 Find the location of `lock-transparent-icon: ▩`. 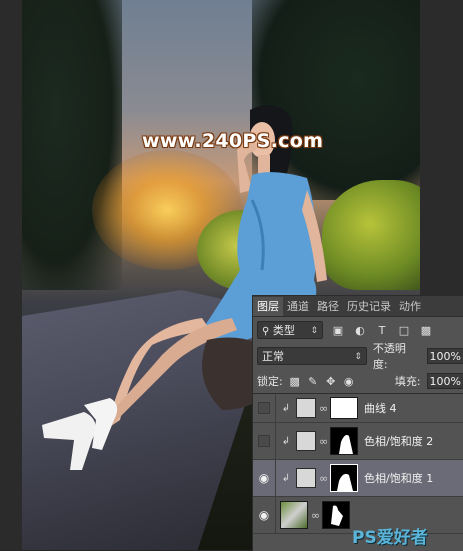

lock-transparent-icon: ▩ is located at coordinates (295, 381).